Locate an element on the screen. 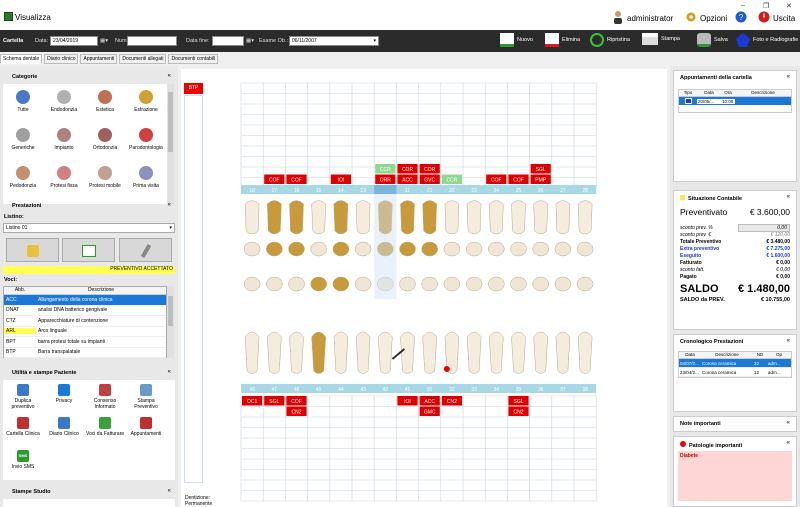 The height and width of the screenshot is (507, 800). lock-button is located at coordinates (32, 250).